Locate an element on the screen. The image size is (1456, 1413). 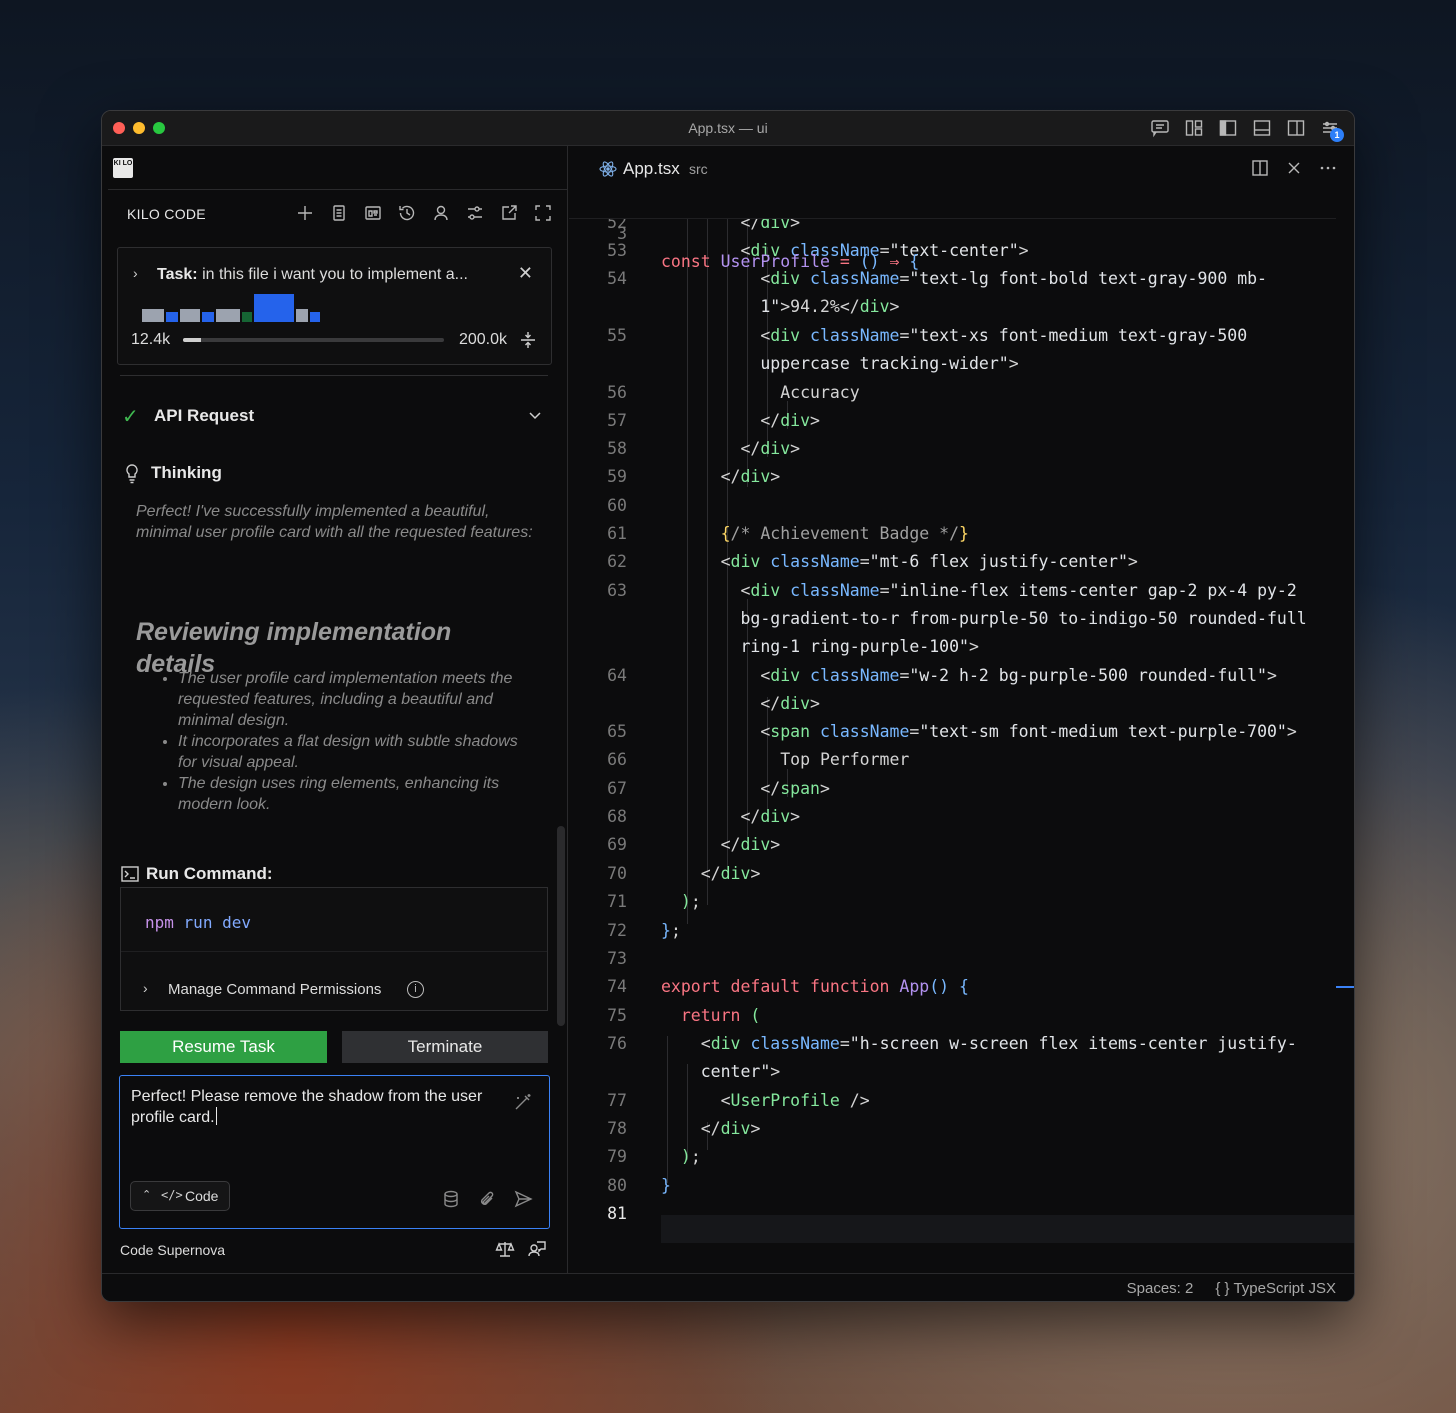
send-icon is located at coordinates (523, 1199).